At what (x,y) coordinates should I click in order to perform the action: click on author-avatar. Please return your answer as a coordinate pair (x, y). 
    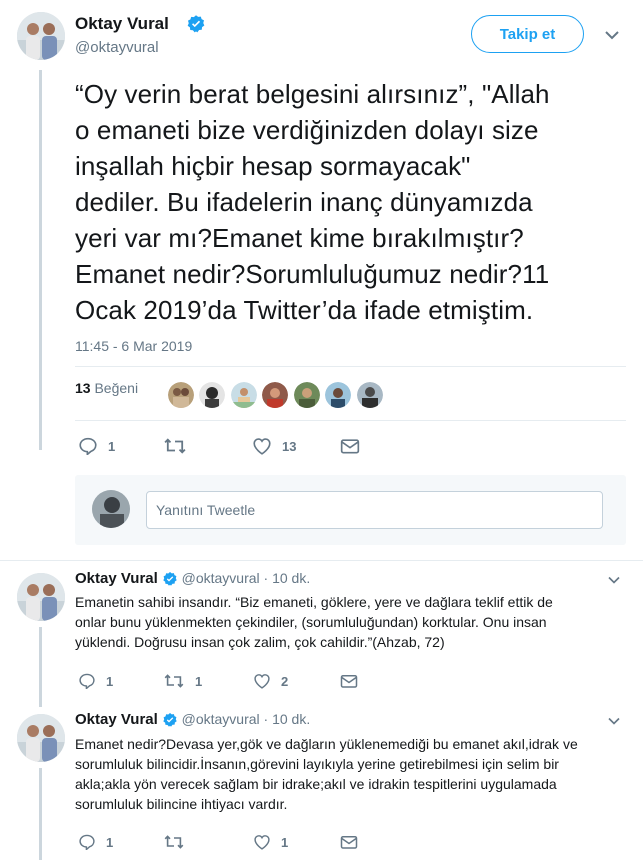
    Looking at the image, I should click on (41, 36).